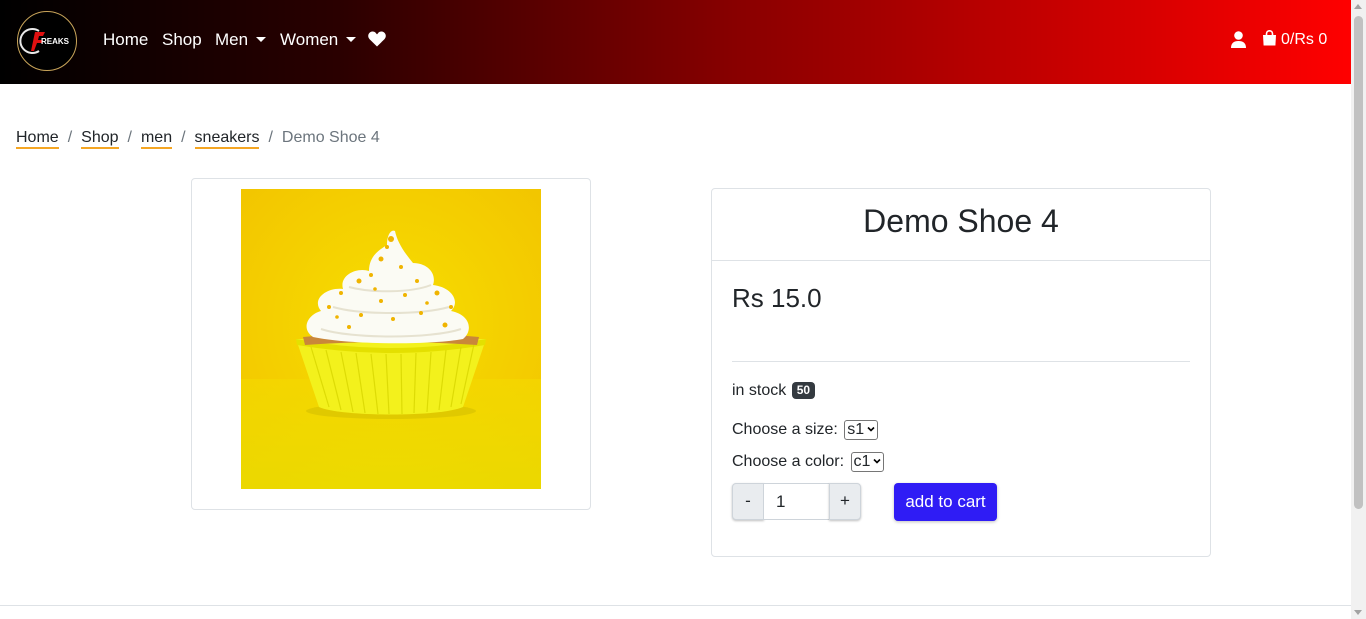 This screenshot has width=1366, height=619. I want to click on scroll-down-arrow-icon, so click(1358, 612).